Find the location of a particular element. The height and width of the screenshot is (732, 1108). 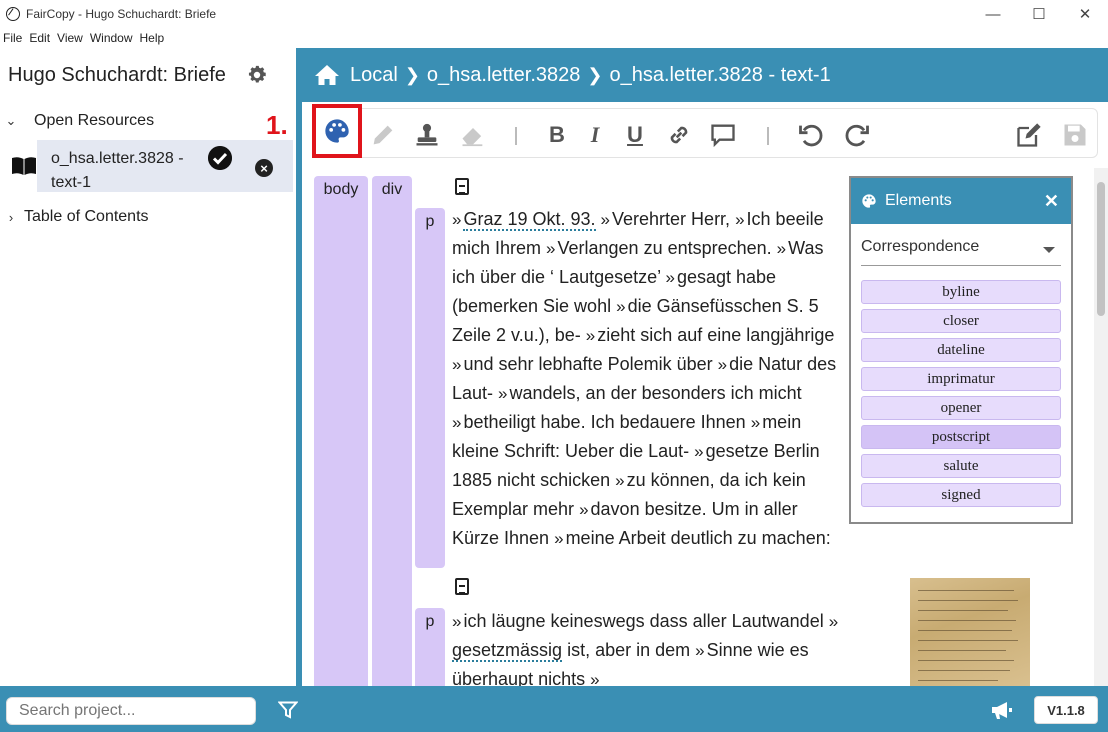

pencil-icon is located at coordinates (383, 135).